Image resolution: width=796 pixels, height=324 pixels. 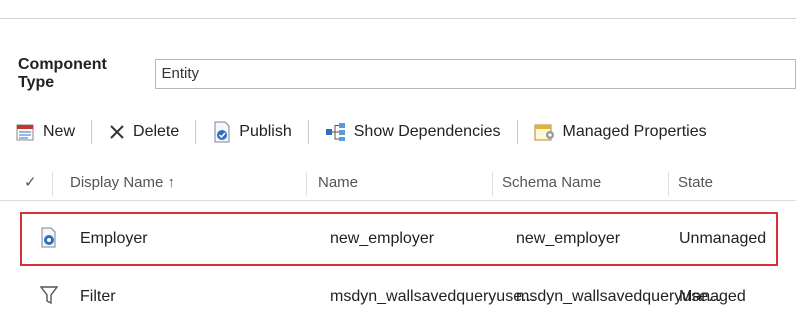 I want to click on cell-state: Unmanaged, so click(x=723, y=238).